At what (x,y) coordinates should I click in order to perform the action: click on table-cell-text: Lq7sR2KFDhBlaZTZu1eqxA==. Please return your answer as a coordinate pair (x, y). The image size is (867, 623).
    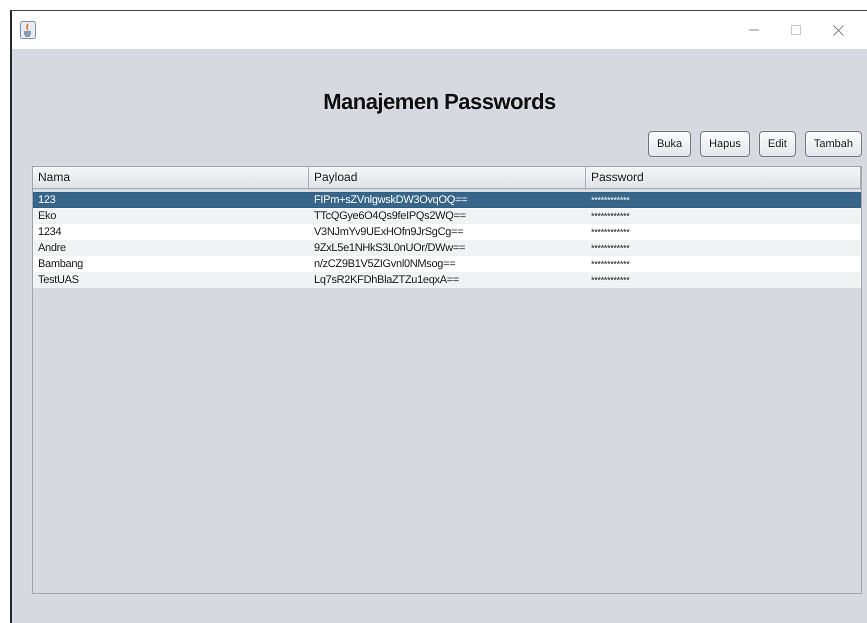
    Looking at the image, I should click on (386, 280).